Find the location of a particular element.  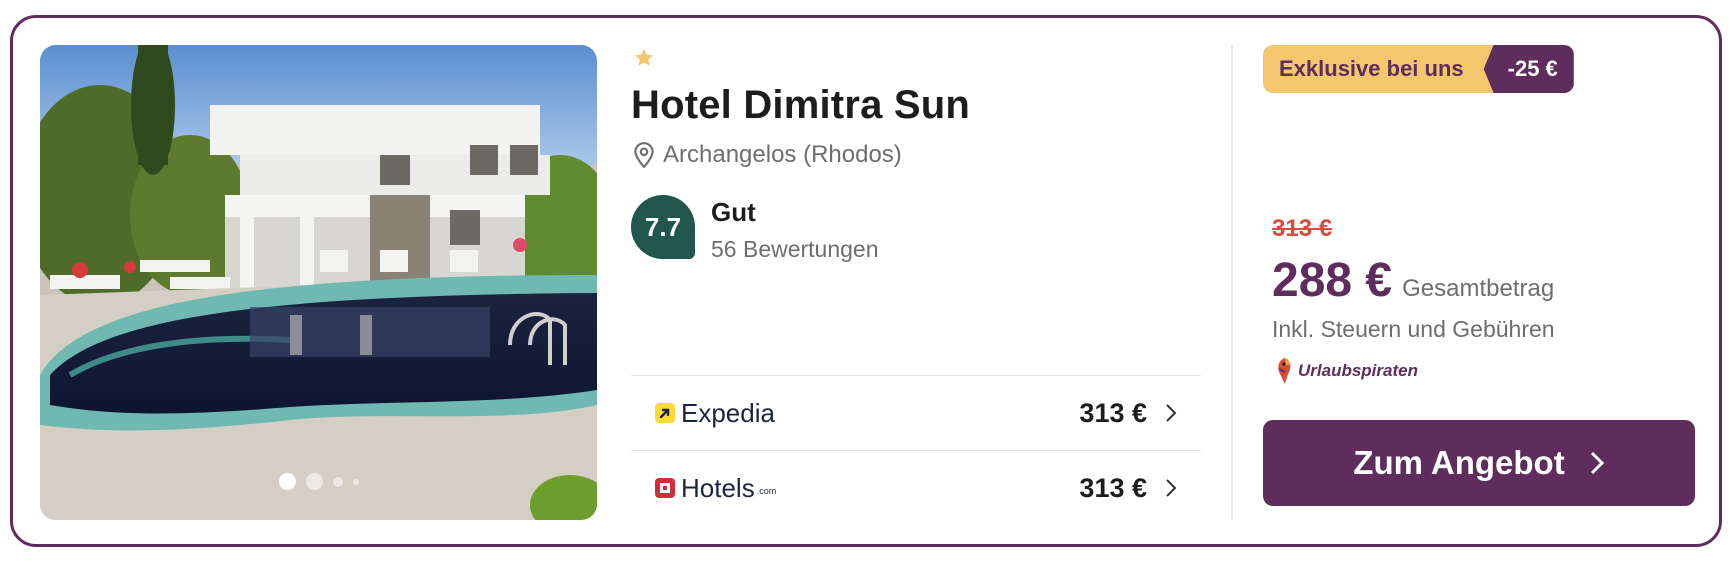

offer-row-expedia: Expedia 313 € is located at coordinates (916, 412).